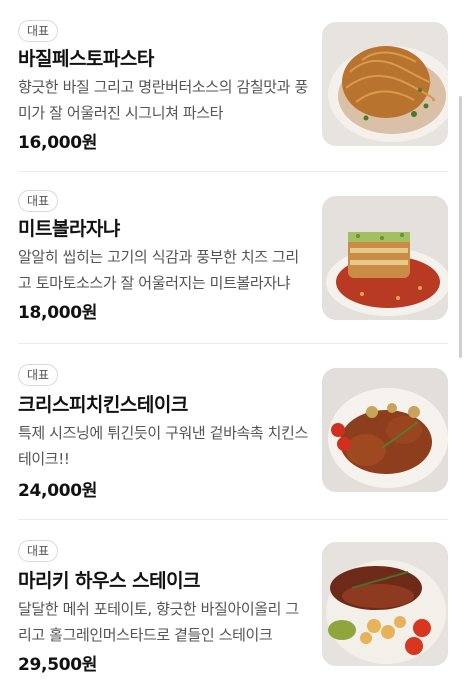  I want to click on menu-item-price: 18,000원, so click(58, 313).